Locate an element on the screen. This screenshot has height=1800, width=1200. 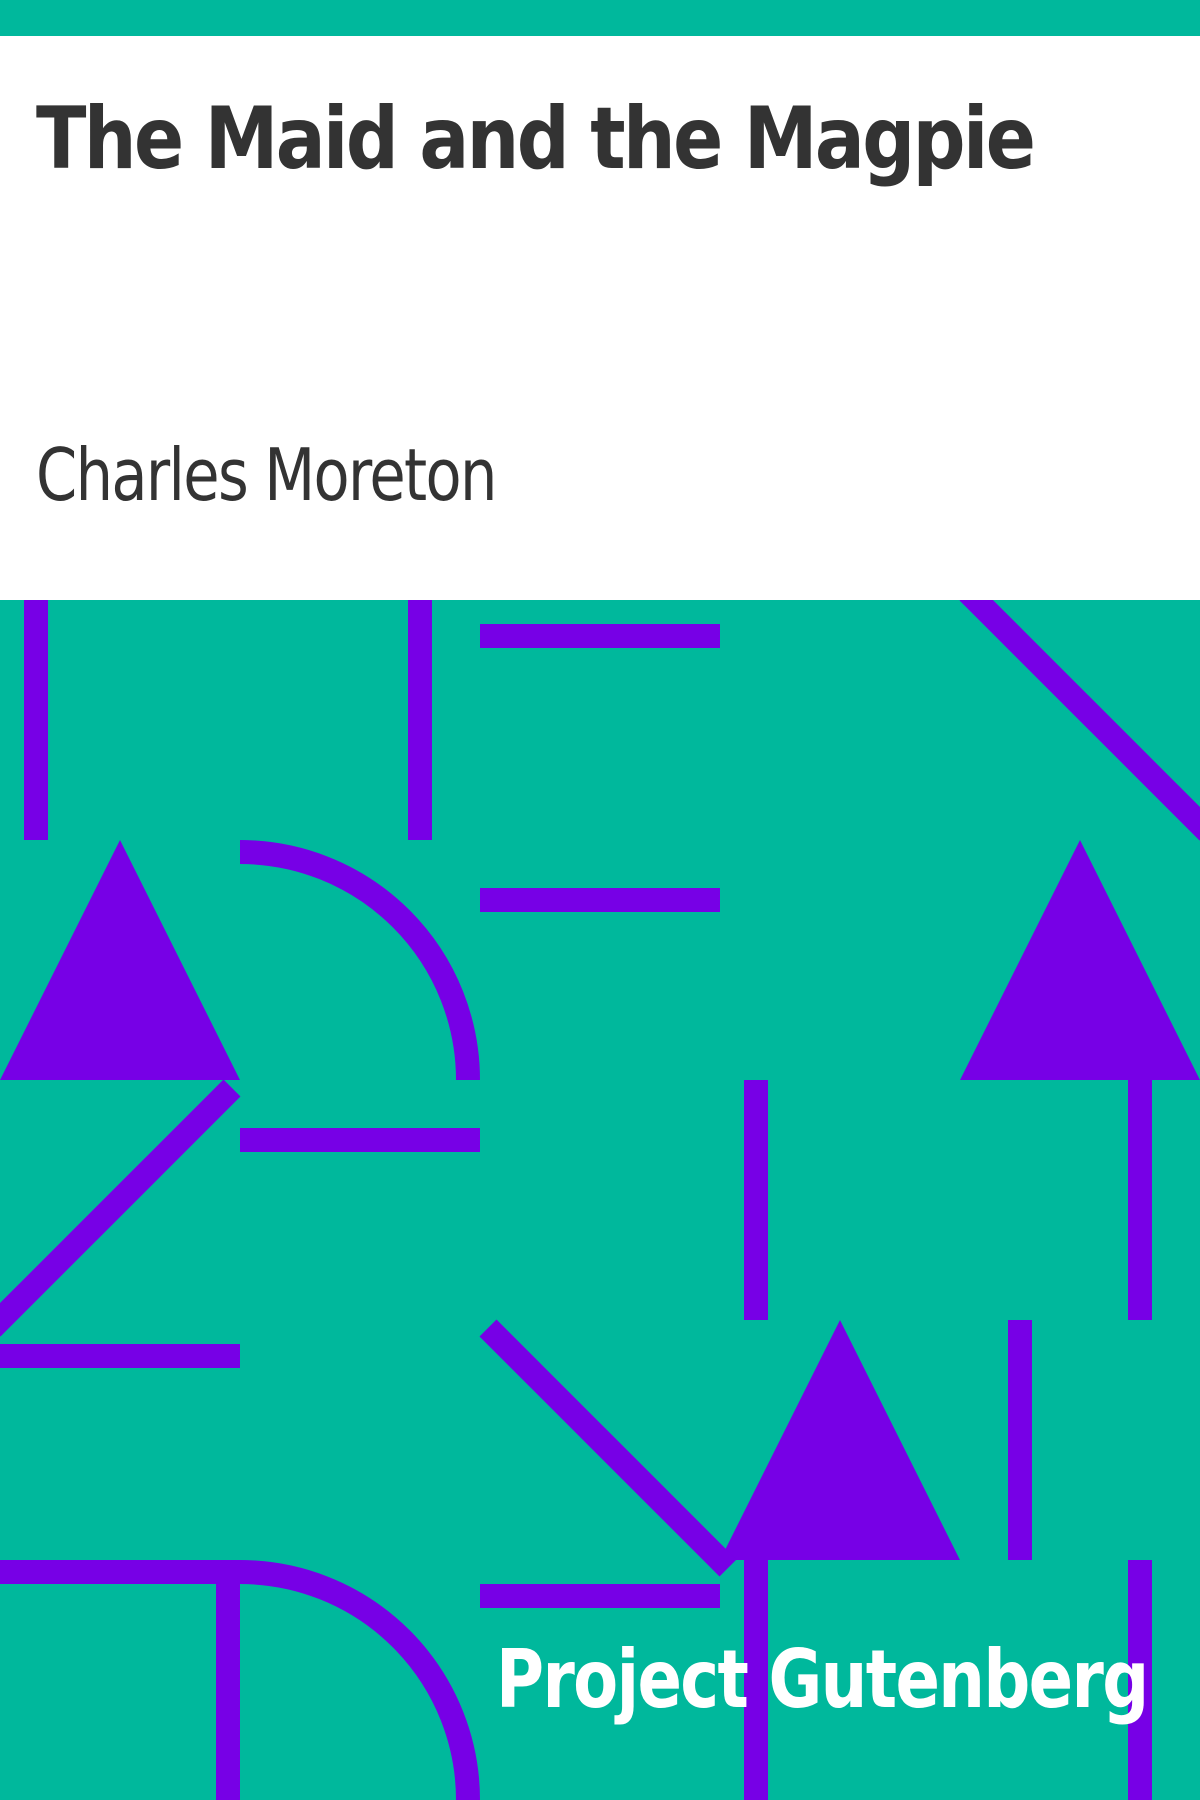
publisher-name: Project Gutenberg is located at coordinates (822, 1679).